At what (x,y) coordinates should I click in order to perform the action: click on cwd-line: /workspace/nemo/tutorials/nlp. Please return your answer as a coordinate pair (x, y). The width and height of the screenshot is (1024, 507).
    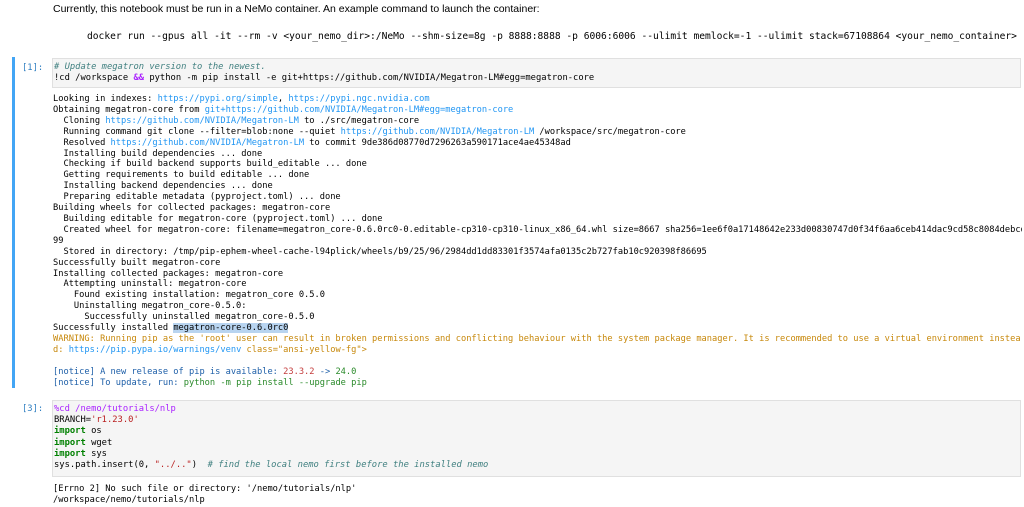
    Looking at the image, I should click on (129, 499).